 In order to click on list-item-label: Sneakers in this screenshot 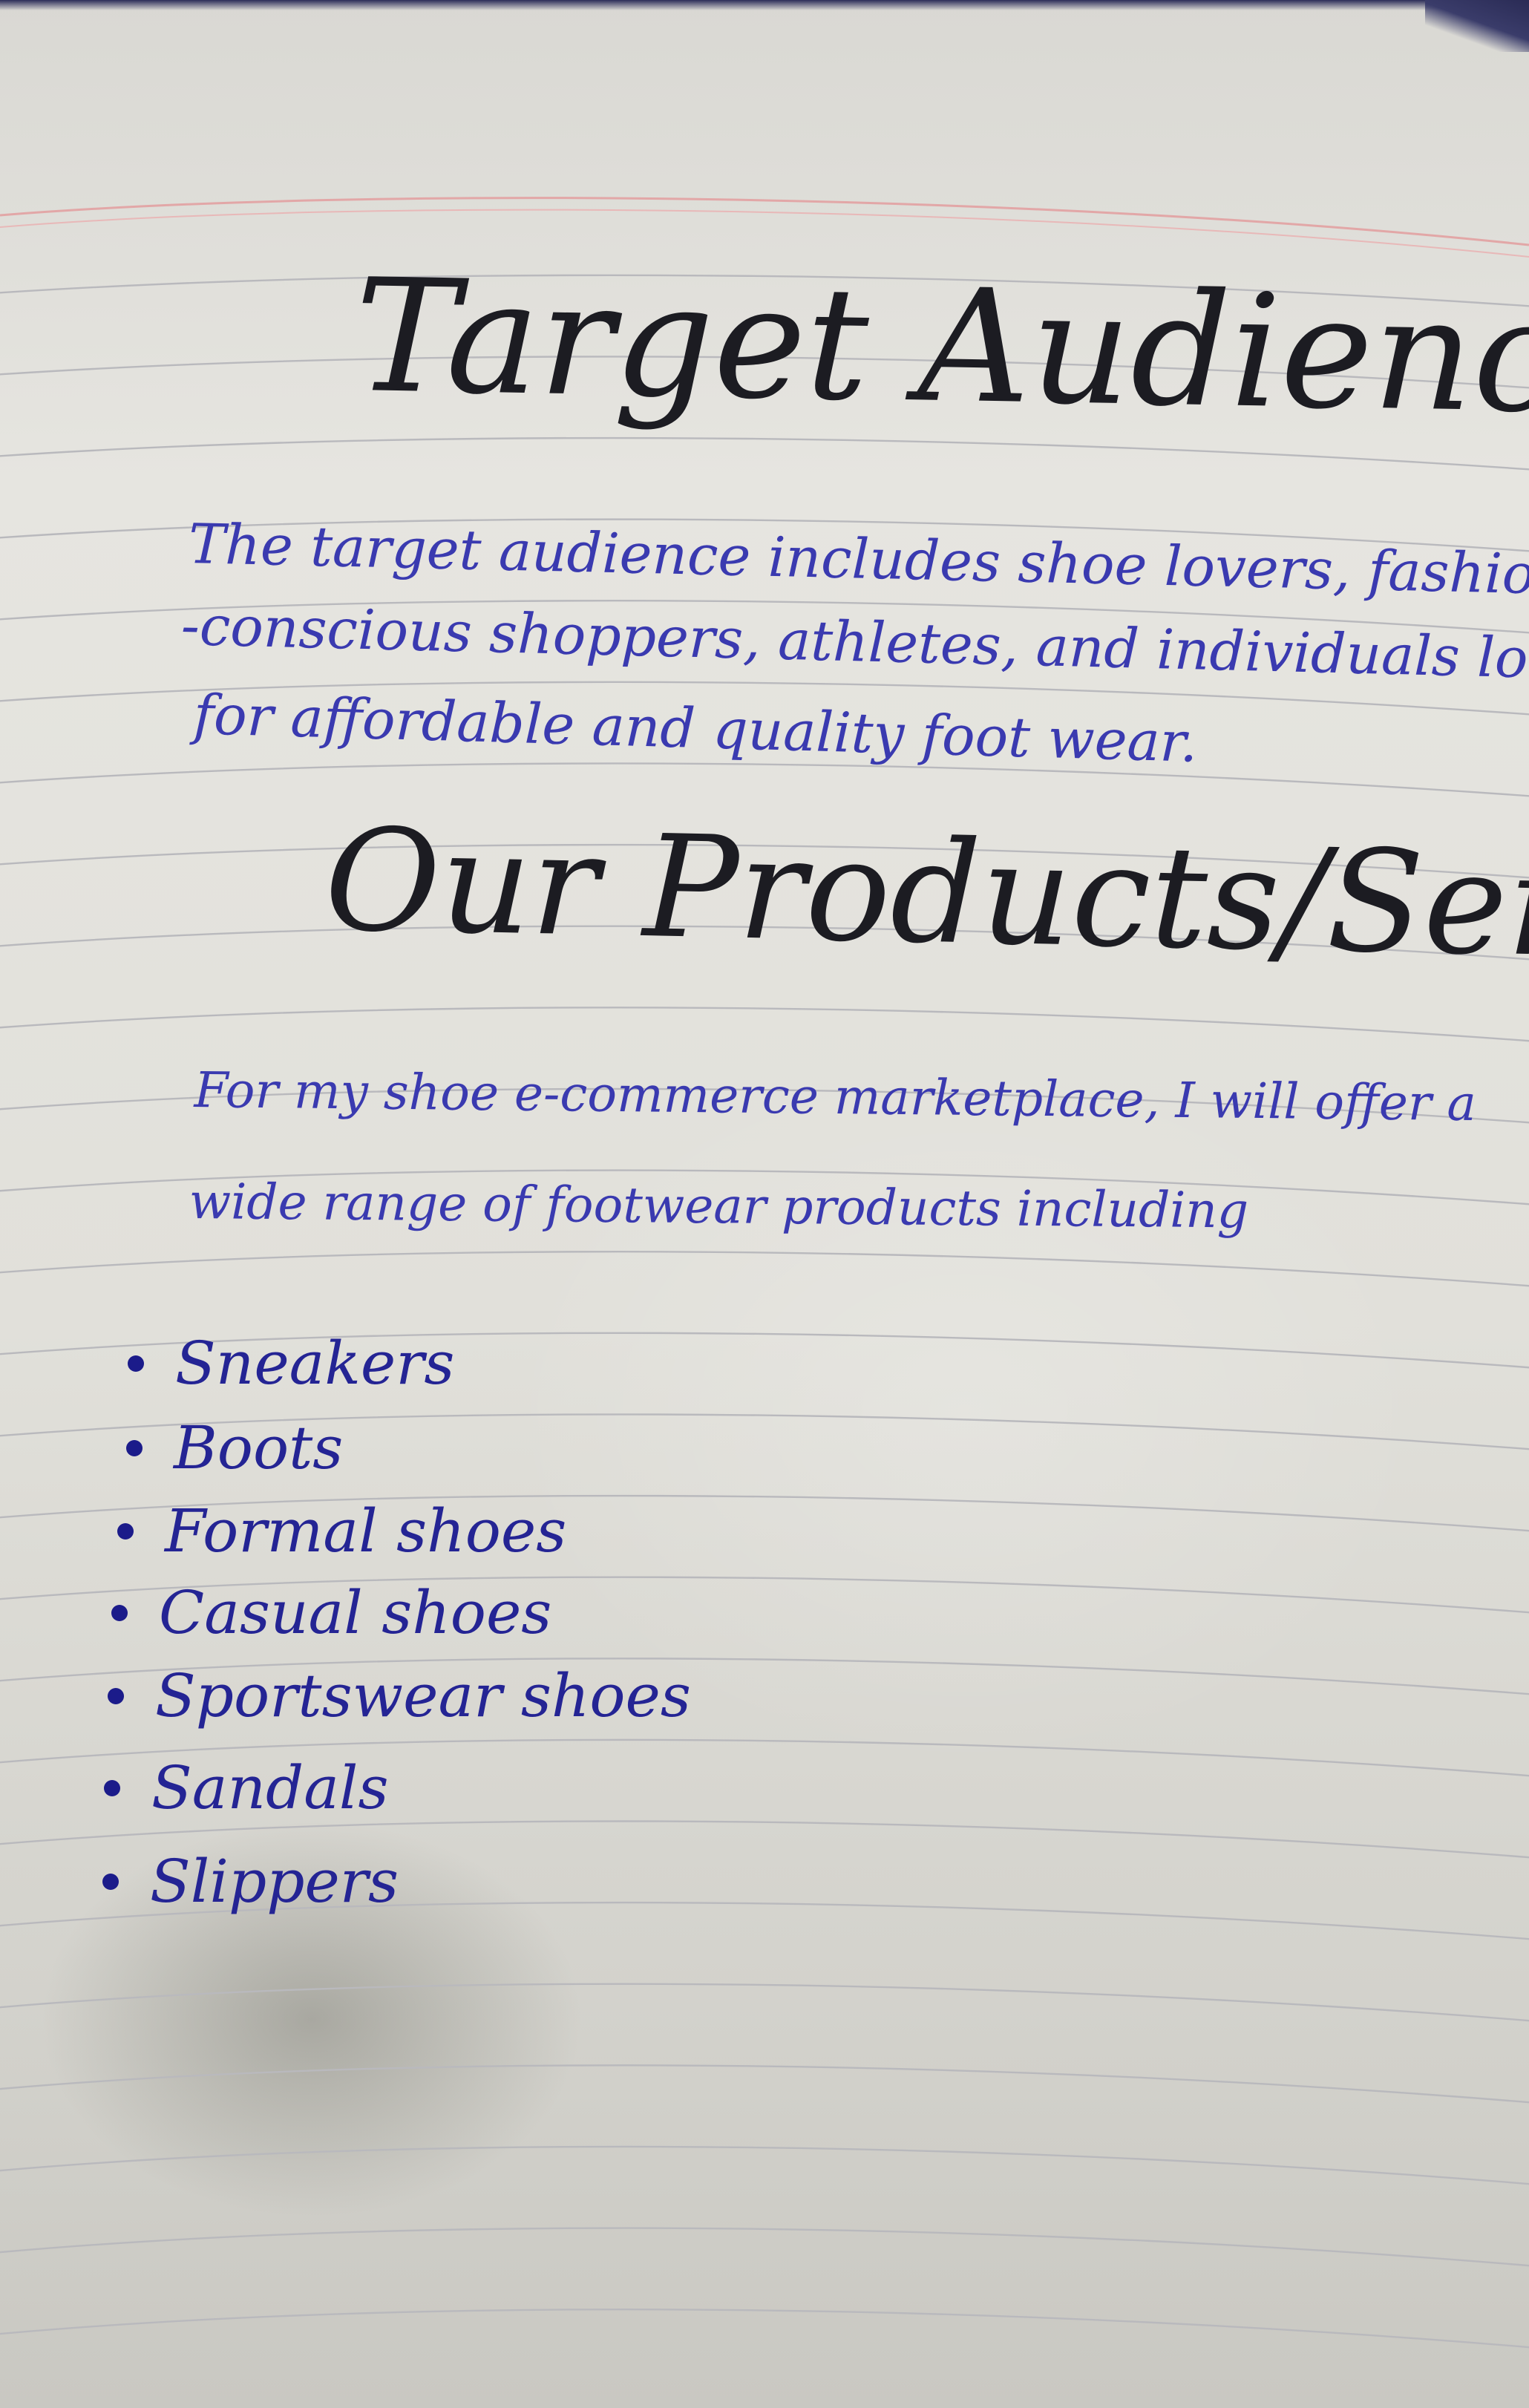, I will do `click(315, 1364)`.